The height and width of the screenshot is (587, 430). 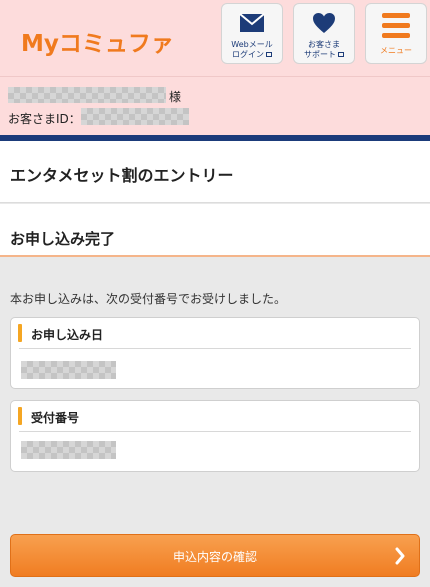 I want to click on confirm-button-label: 申込内容の確認, so click(x=214, y=557).